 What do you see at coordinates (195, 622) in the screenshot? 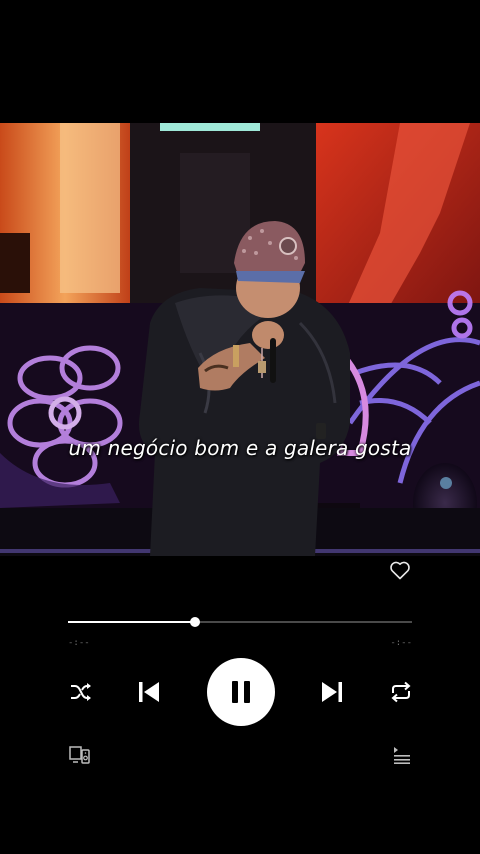
I see `progress-handle` at bounding box center [195, 622].